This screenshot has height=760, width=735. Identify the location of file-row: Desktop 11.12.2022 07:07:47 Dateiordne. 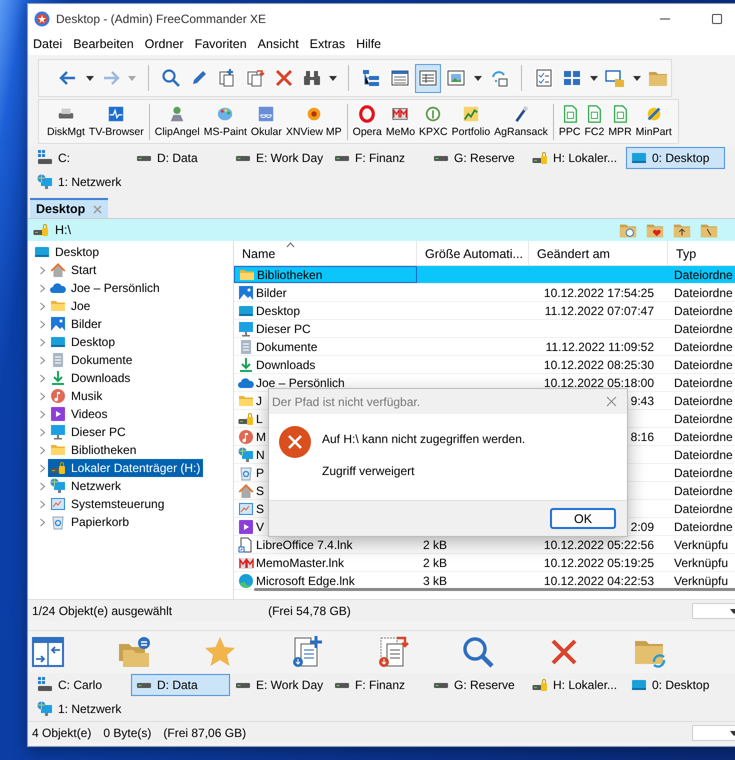
(484, 311).